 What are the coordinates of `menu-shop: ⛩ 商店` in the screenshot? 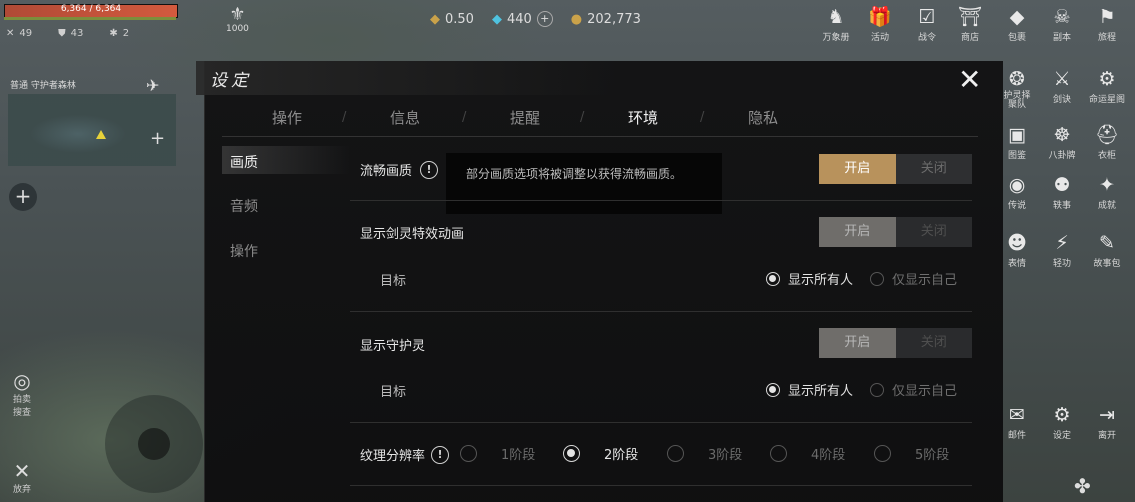 It's located at (970, 24).